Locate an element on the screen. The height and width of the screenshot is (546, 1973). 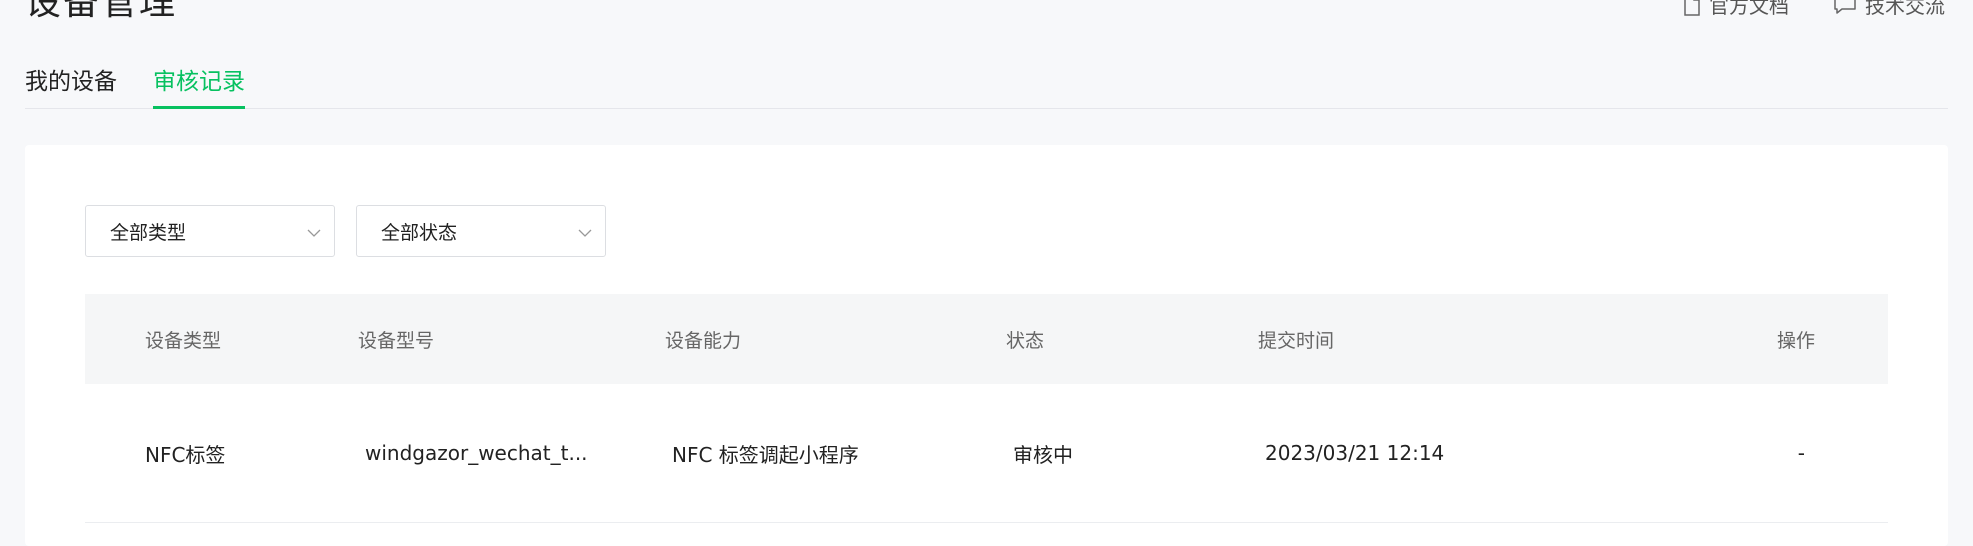
tab-my-devices: 我的设备 is located at coordinates (71, 84).